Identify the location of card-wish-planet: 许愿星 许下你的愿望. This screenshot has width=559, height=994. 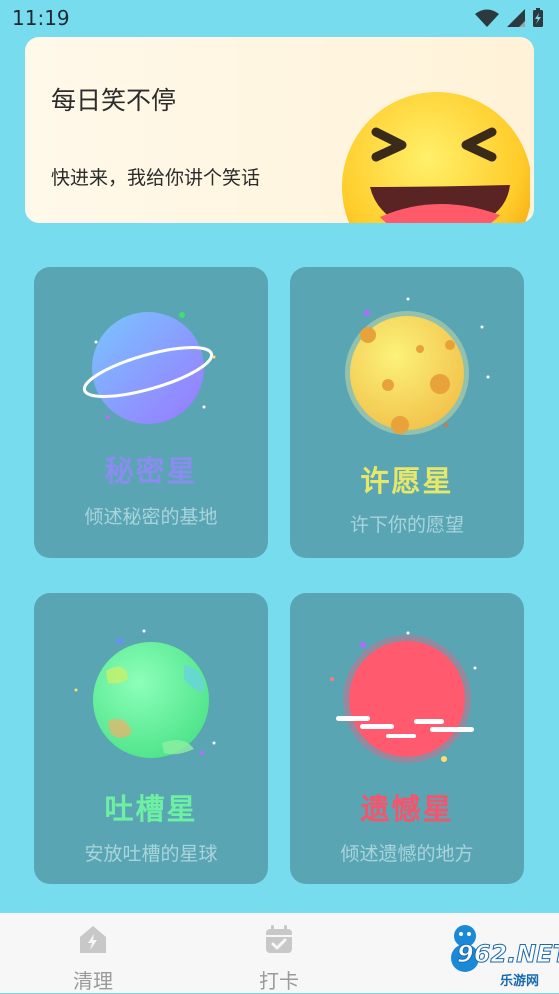
(407, 412).